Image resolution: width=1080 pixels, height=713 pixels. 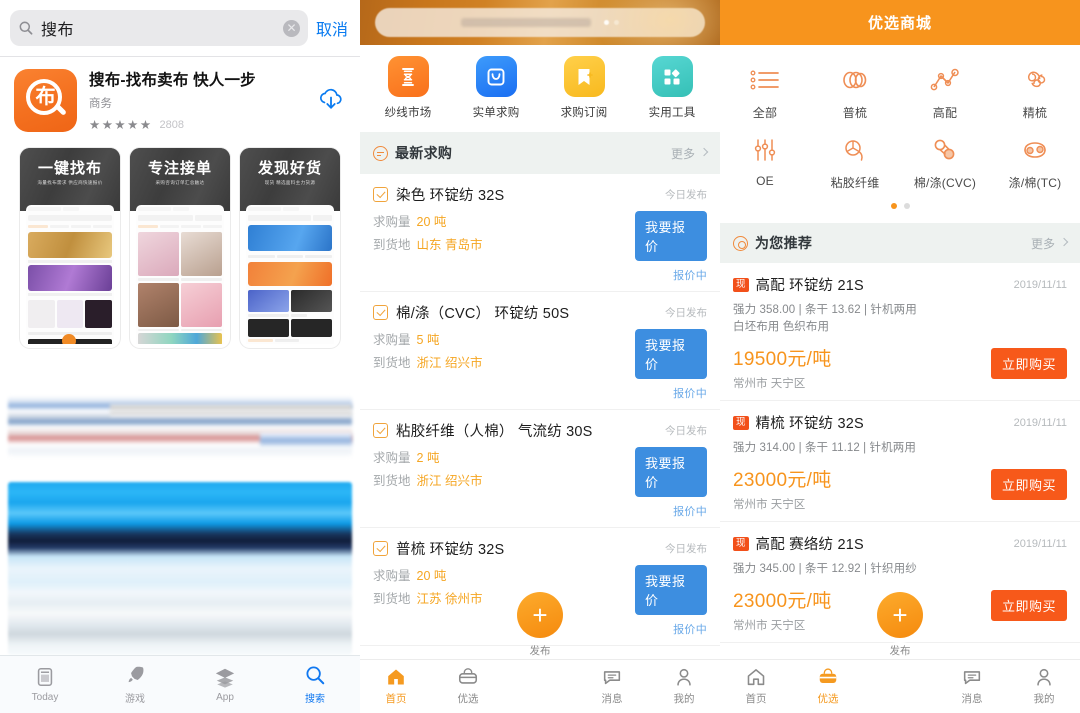 I want to click on search-placeholder-ghost, so click(x=526, y=22).